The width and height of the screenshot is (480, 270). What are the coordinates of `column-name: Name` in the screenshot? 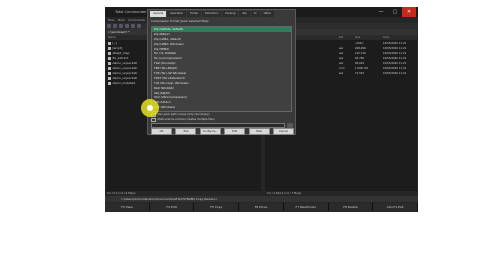 It's located at (112, 37).